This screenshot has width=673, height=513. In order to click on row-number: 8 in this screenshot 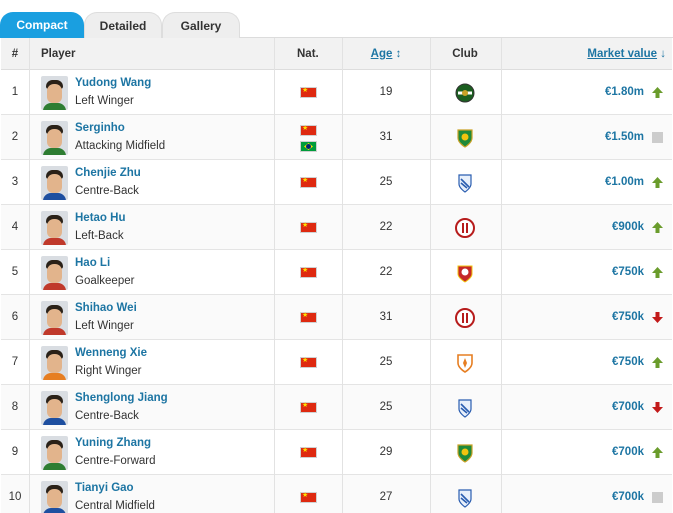, I will do `click(15, 407)`.